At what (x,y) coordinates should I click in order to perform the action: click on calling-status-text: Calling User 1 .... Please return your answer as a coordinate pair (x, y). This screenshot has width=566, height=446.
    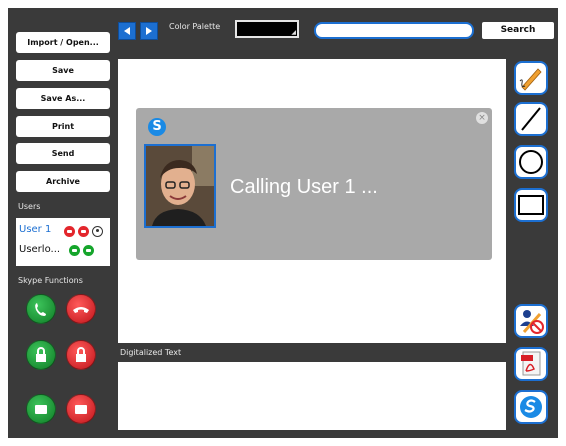
    Looking at the image, I should click on (304, 187).